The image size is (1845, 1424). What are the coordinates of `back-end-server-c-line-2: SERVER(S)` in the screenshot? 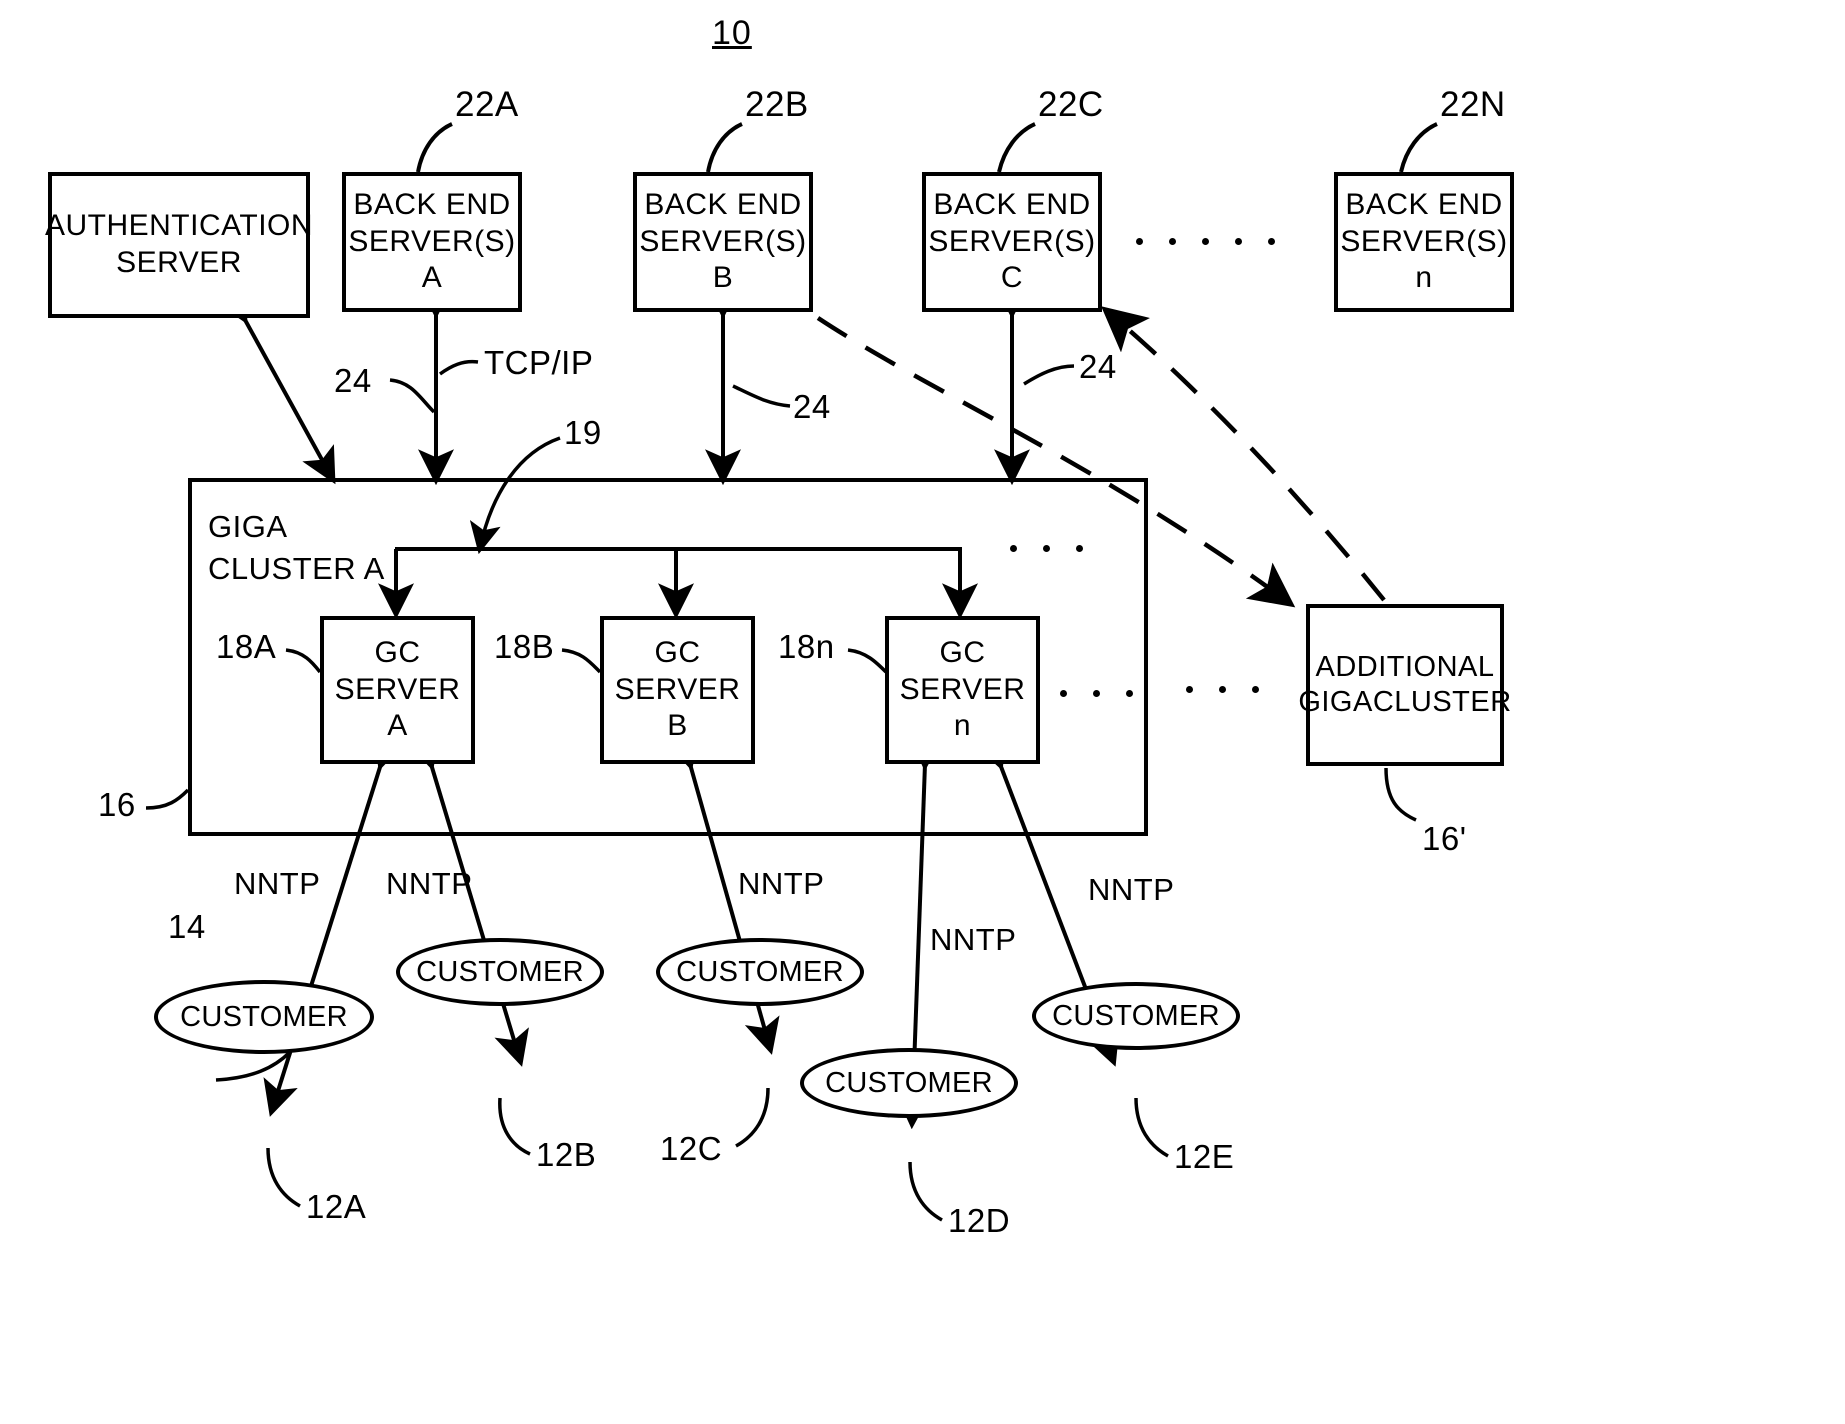 It's located at (1012, 241).